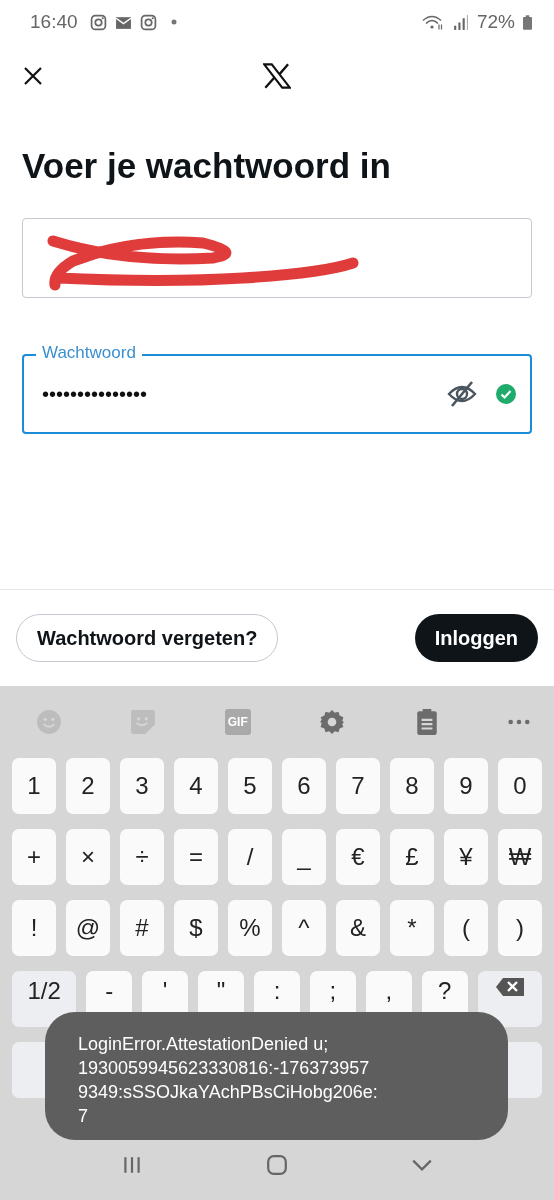 This screenshot has width=554, height=1200. Describe the element at coordinates (142, 786) in the screenshot. I see `keyboard-key: 3` at that location.